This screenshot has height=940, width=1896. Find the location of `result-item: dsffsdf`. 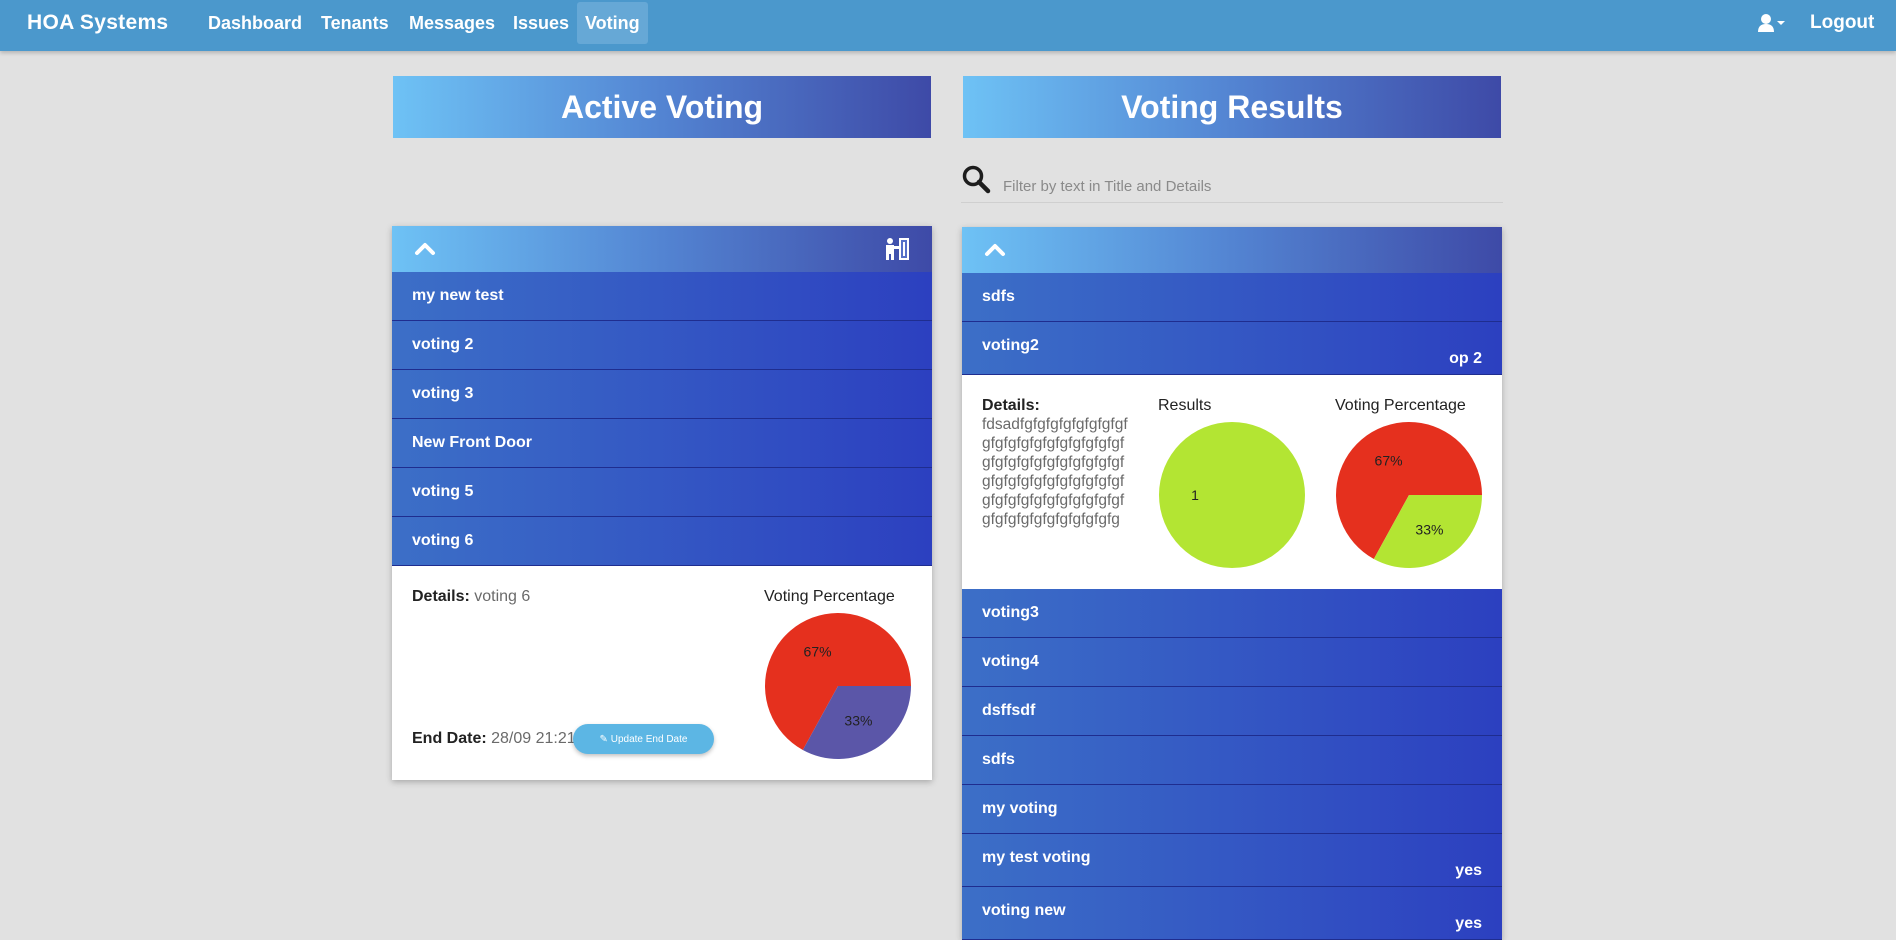

result-item: dsffsdf is located at coordinates (1232, 711).